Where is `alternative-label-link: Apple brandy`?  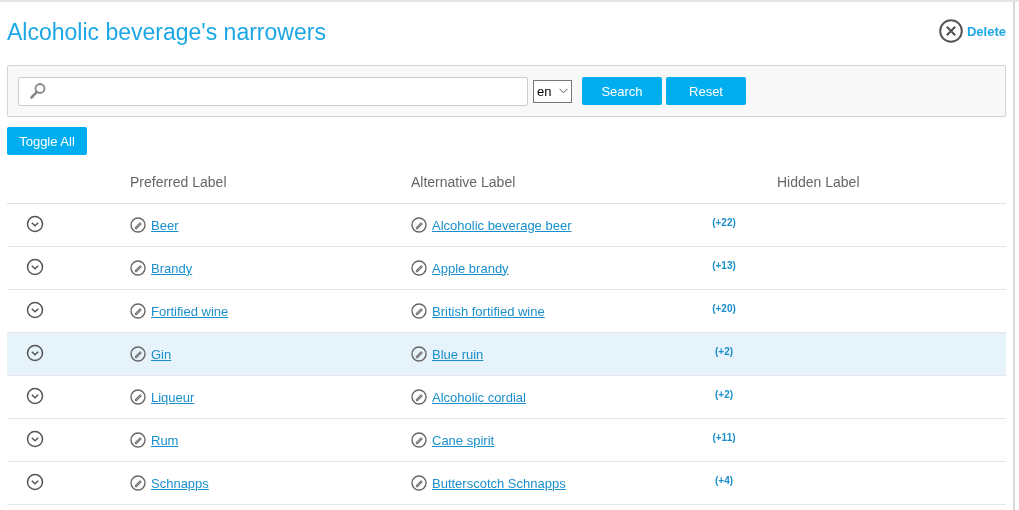
alternative-label-link: Apple brandy is located at coordinates (470, 268).